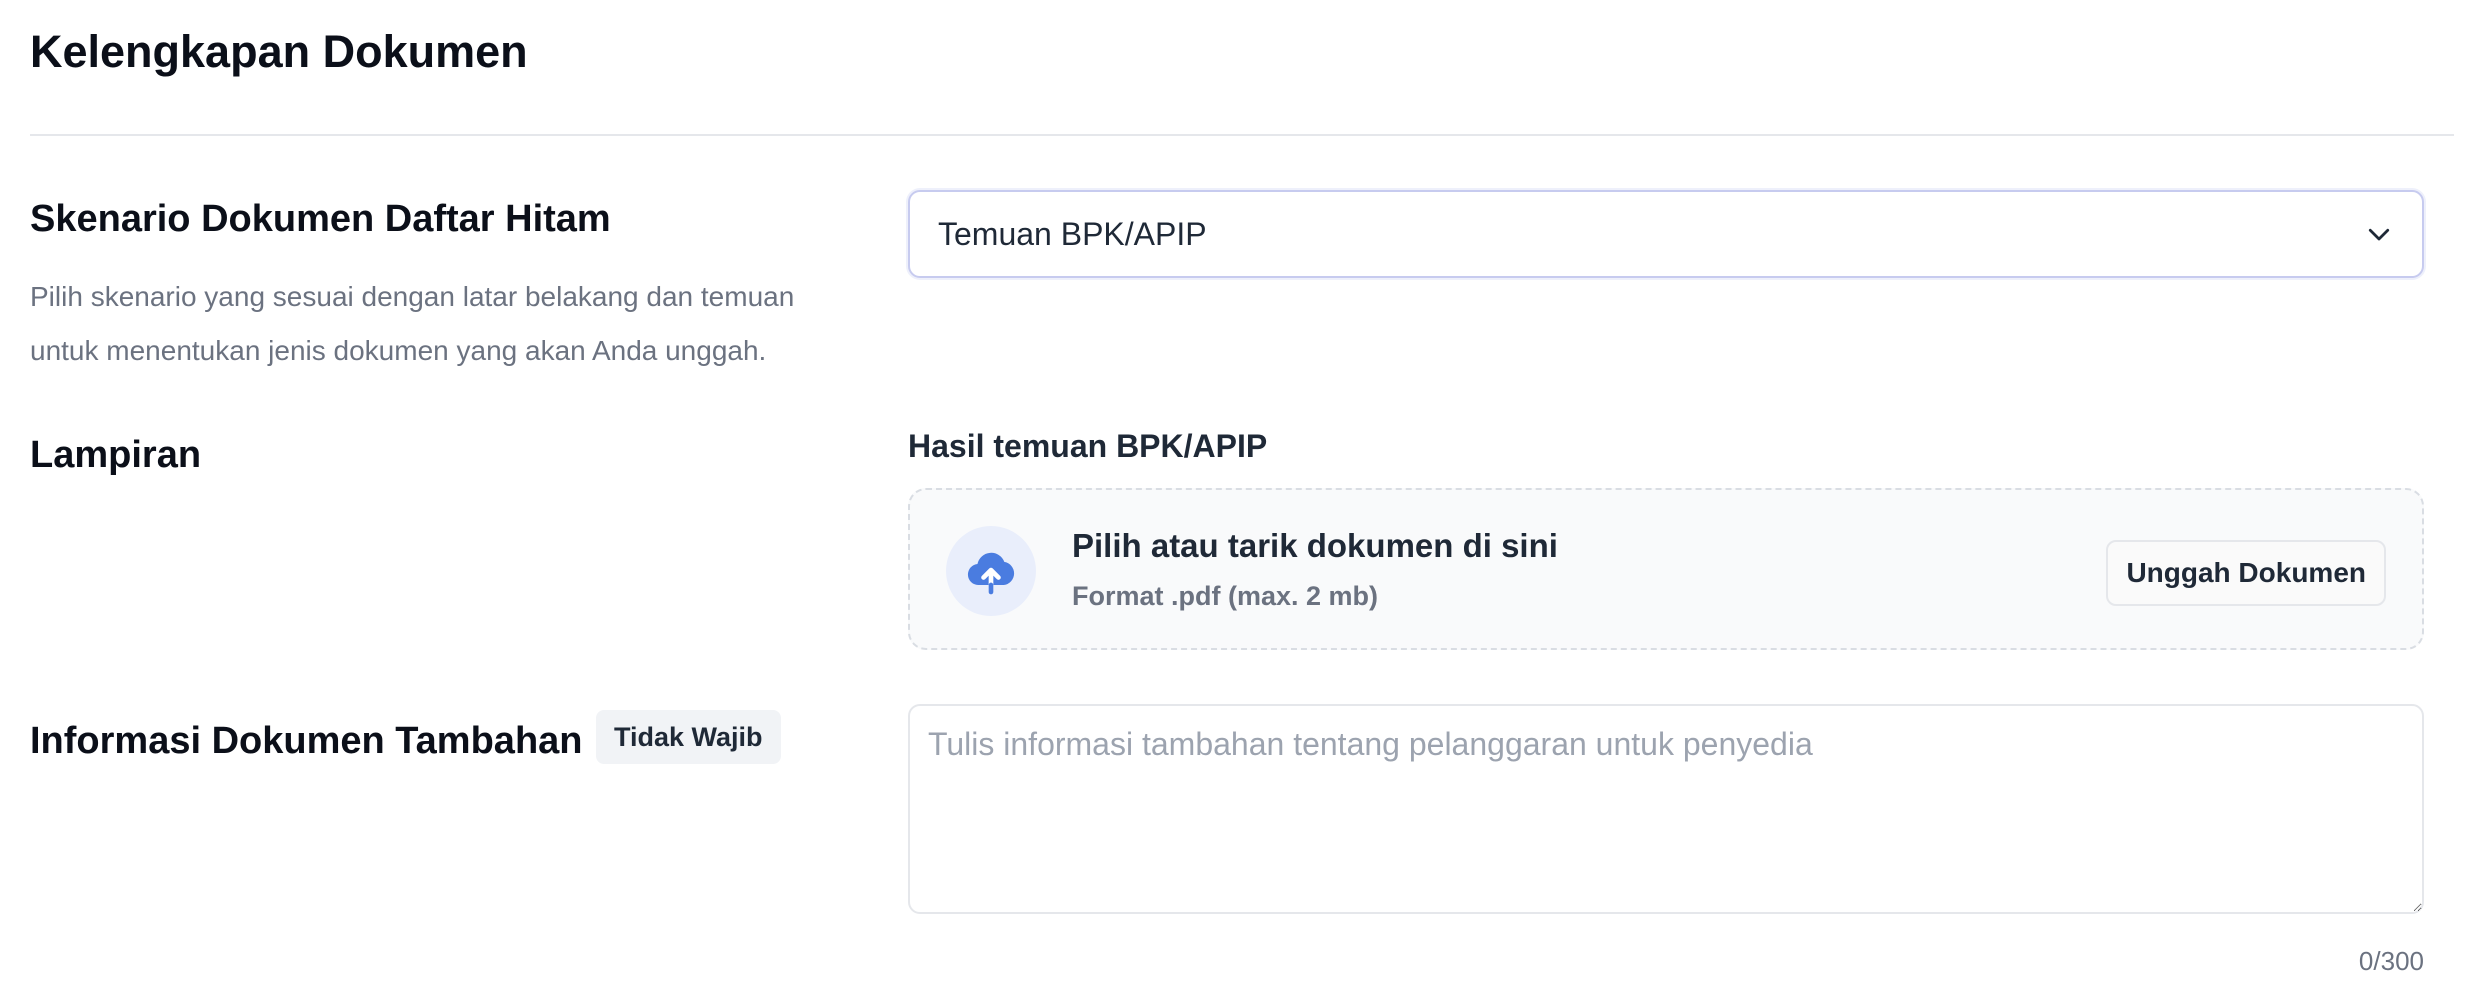  What do you see at coordinates (991, 573) in the screenshot?
I see `cloud-upload-icon` at bounding box center [991, 573].